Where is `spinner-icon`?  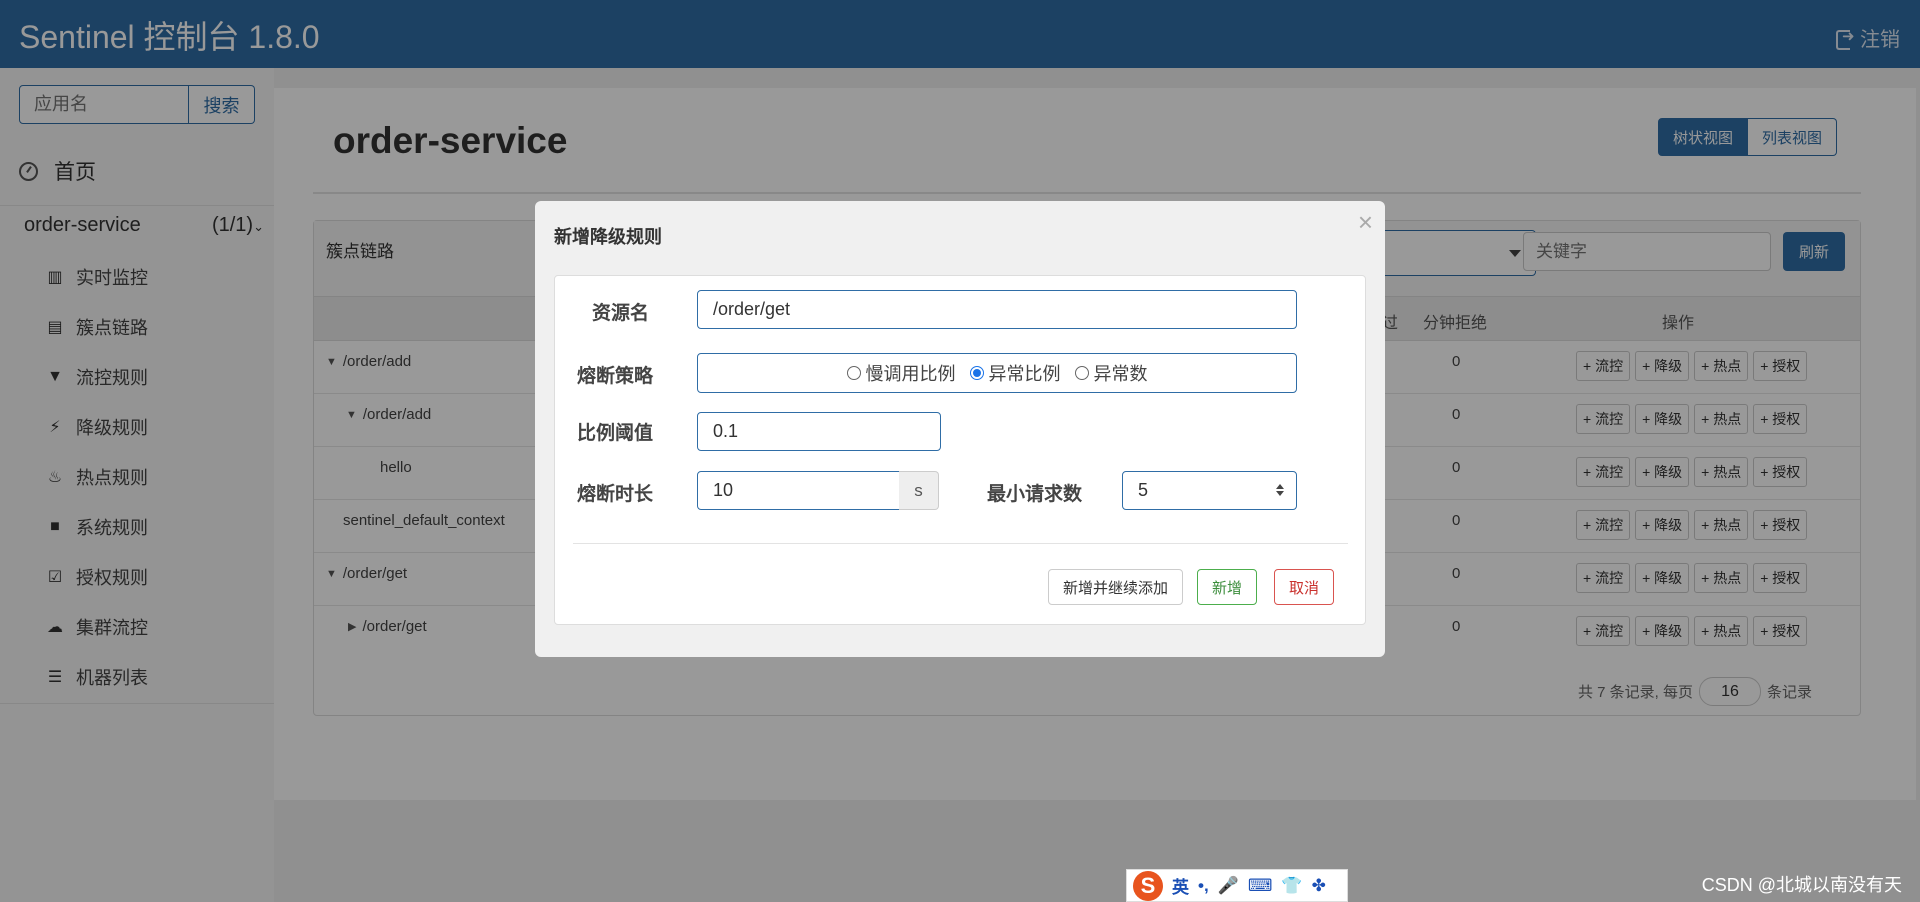
spinner-icon is located at coordinates (1280, 490).